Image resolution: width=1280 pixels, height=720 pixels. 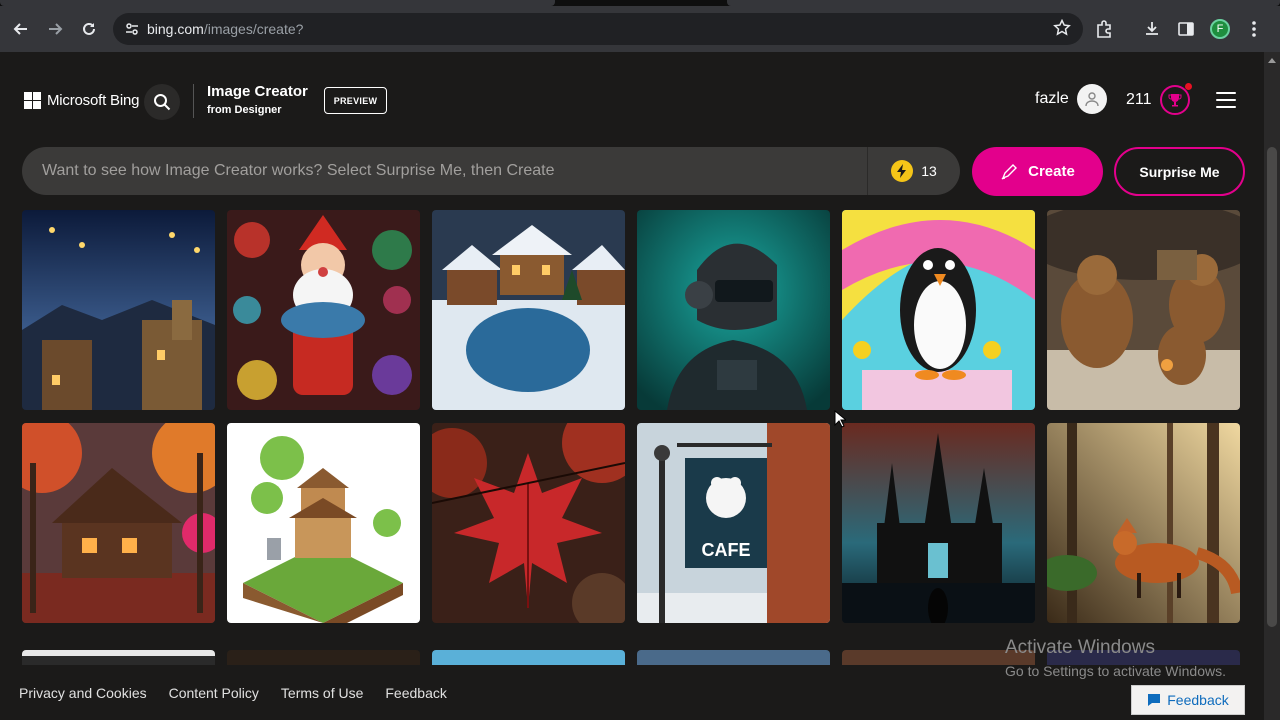 I want to click on page-title: Image Creator from Designer, so click(x=257, y=99).